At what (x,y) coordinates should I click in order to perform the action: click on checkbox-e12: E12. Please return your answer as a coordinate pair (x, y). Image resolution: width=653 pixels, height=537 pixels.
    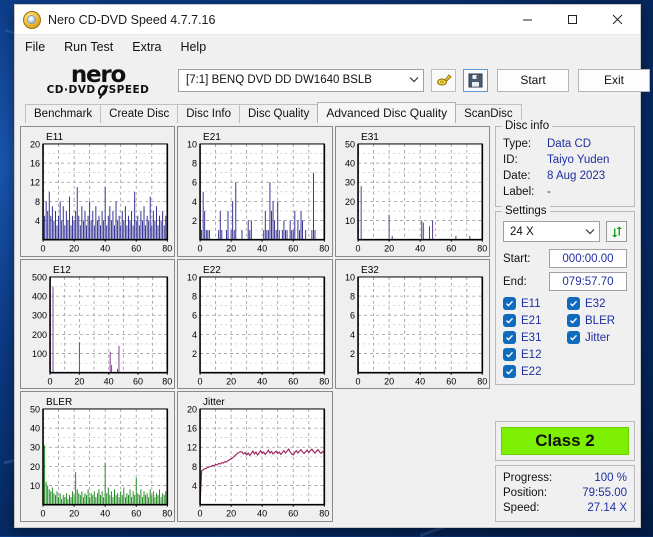
    Looking at the image, I should click on (533, 354).